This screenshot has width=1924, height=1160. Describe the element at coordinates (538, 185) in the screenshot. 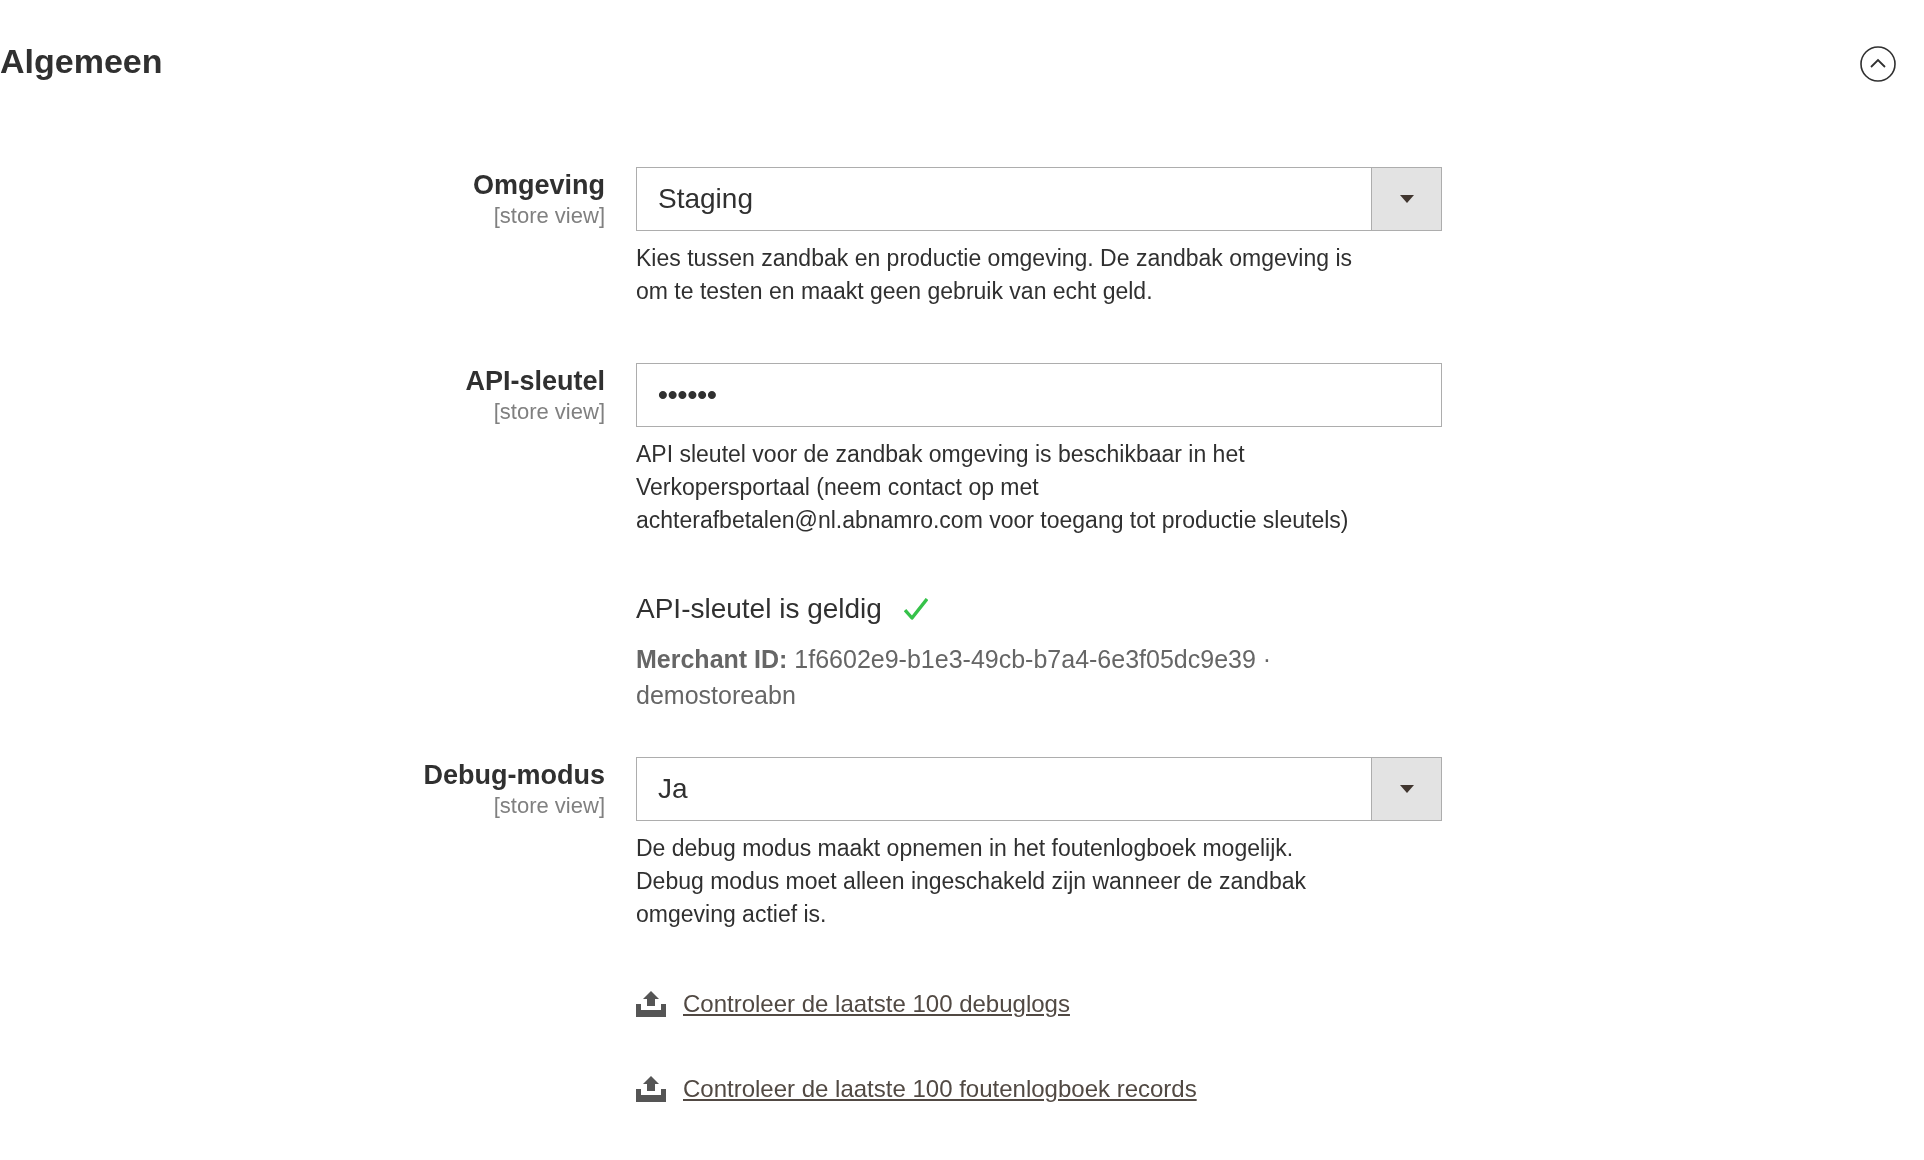

I see `field-label: Omgeving` at that location.